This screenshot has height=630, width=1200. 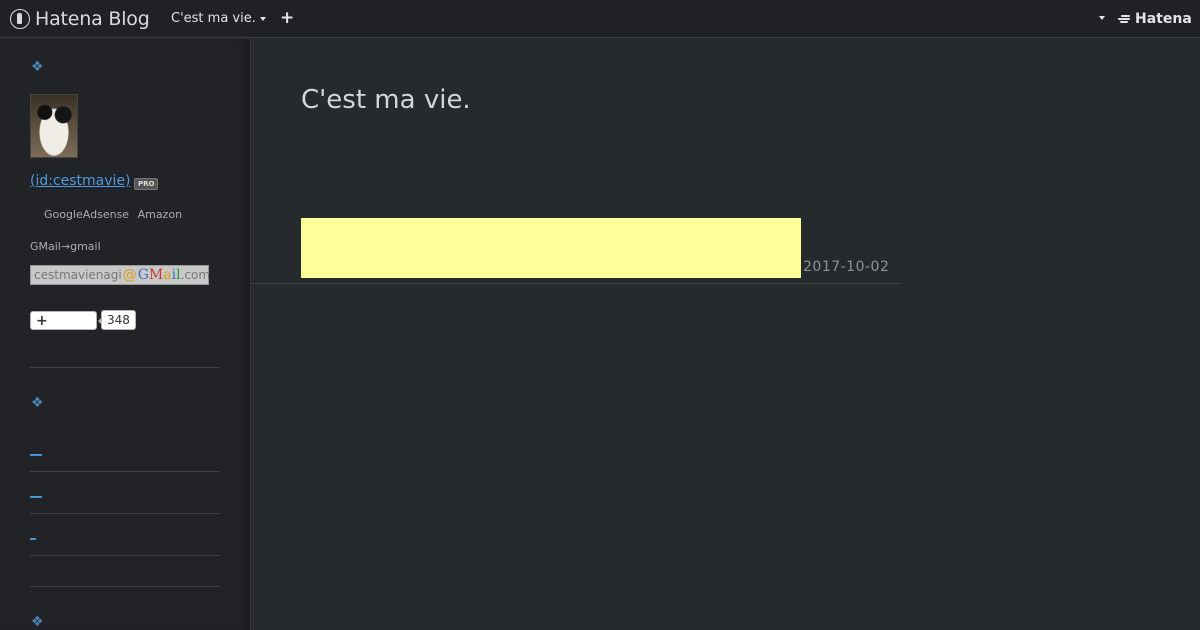 I want to click on new-post-button: +, so click(x=287, y=18).